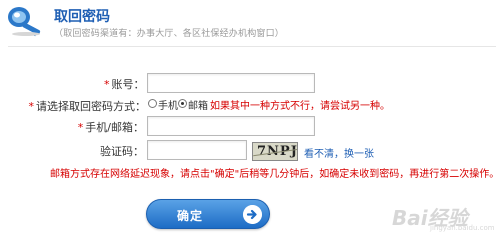 This screenshot has height=240, width=500. What do you see at coordinates (87, 106) in the screenshot?
I see `method-label: * 请选择取回密码方式：` at bounding box center [87, 106].